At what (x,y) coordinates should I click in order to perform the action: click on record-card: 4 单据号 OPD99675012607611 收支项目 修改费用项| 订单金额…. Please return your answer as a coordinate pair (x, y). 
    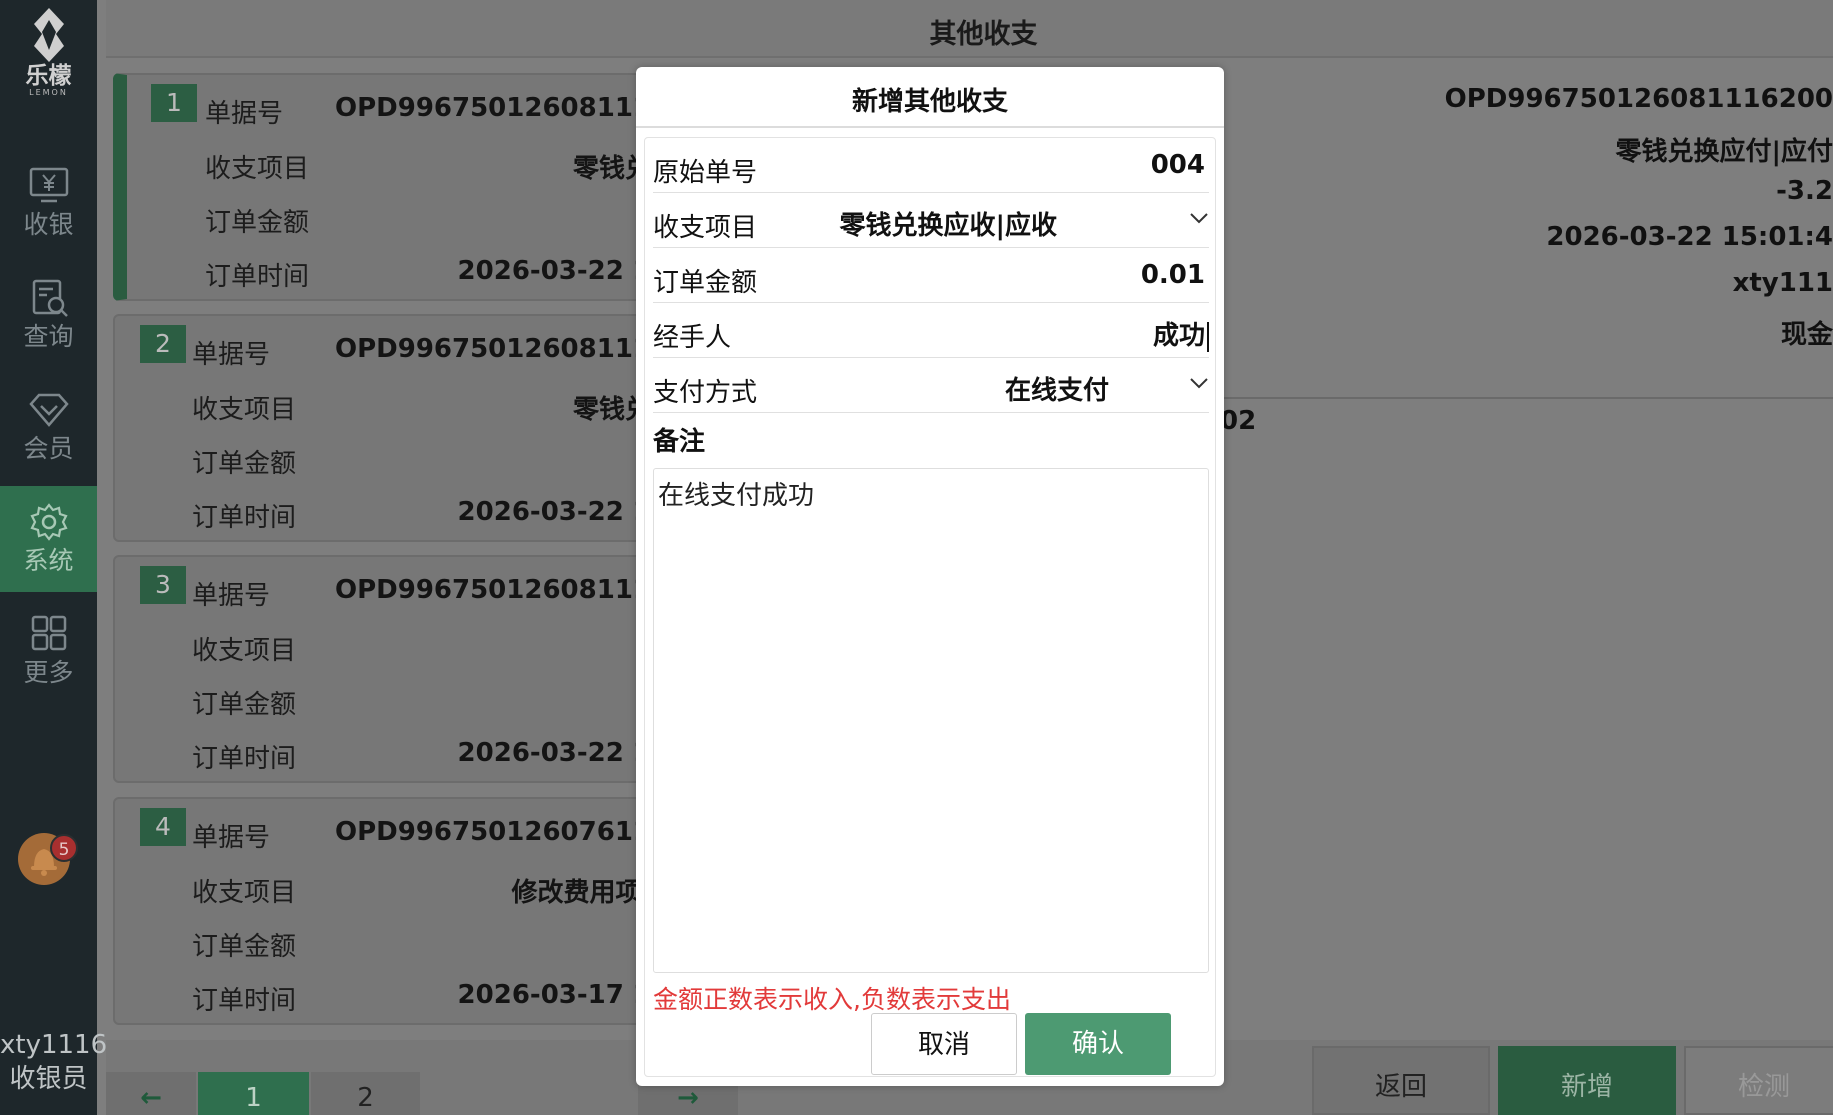
    Looking at the image, I should click on (383, 911).